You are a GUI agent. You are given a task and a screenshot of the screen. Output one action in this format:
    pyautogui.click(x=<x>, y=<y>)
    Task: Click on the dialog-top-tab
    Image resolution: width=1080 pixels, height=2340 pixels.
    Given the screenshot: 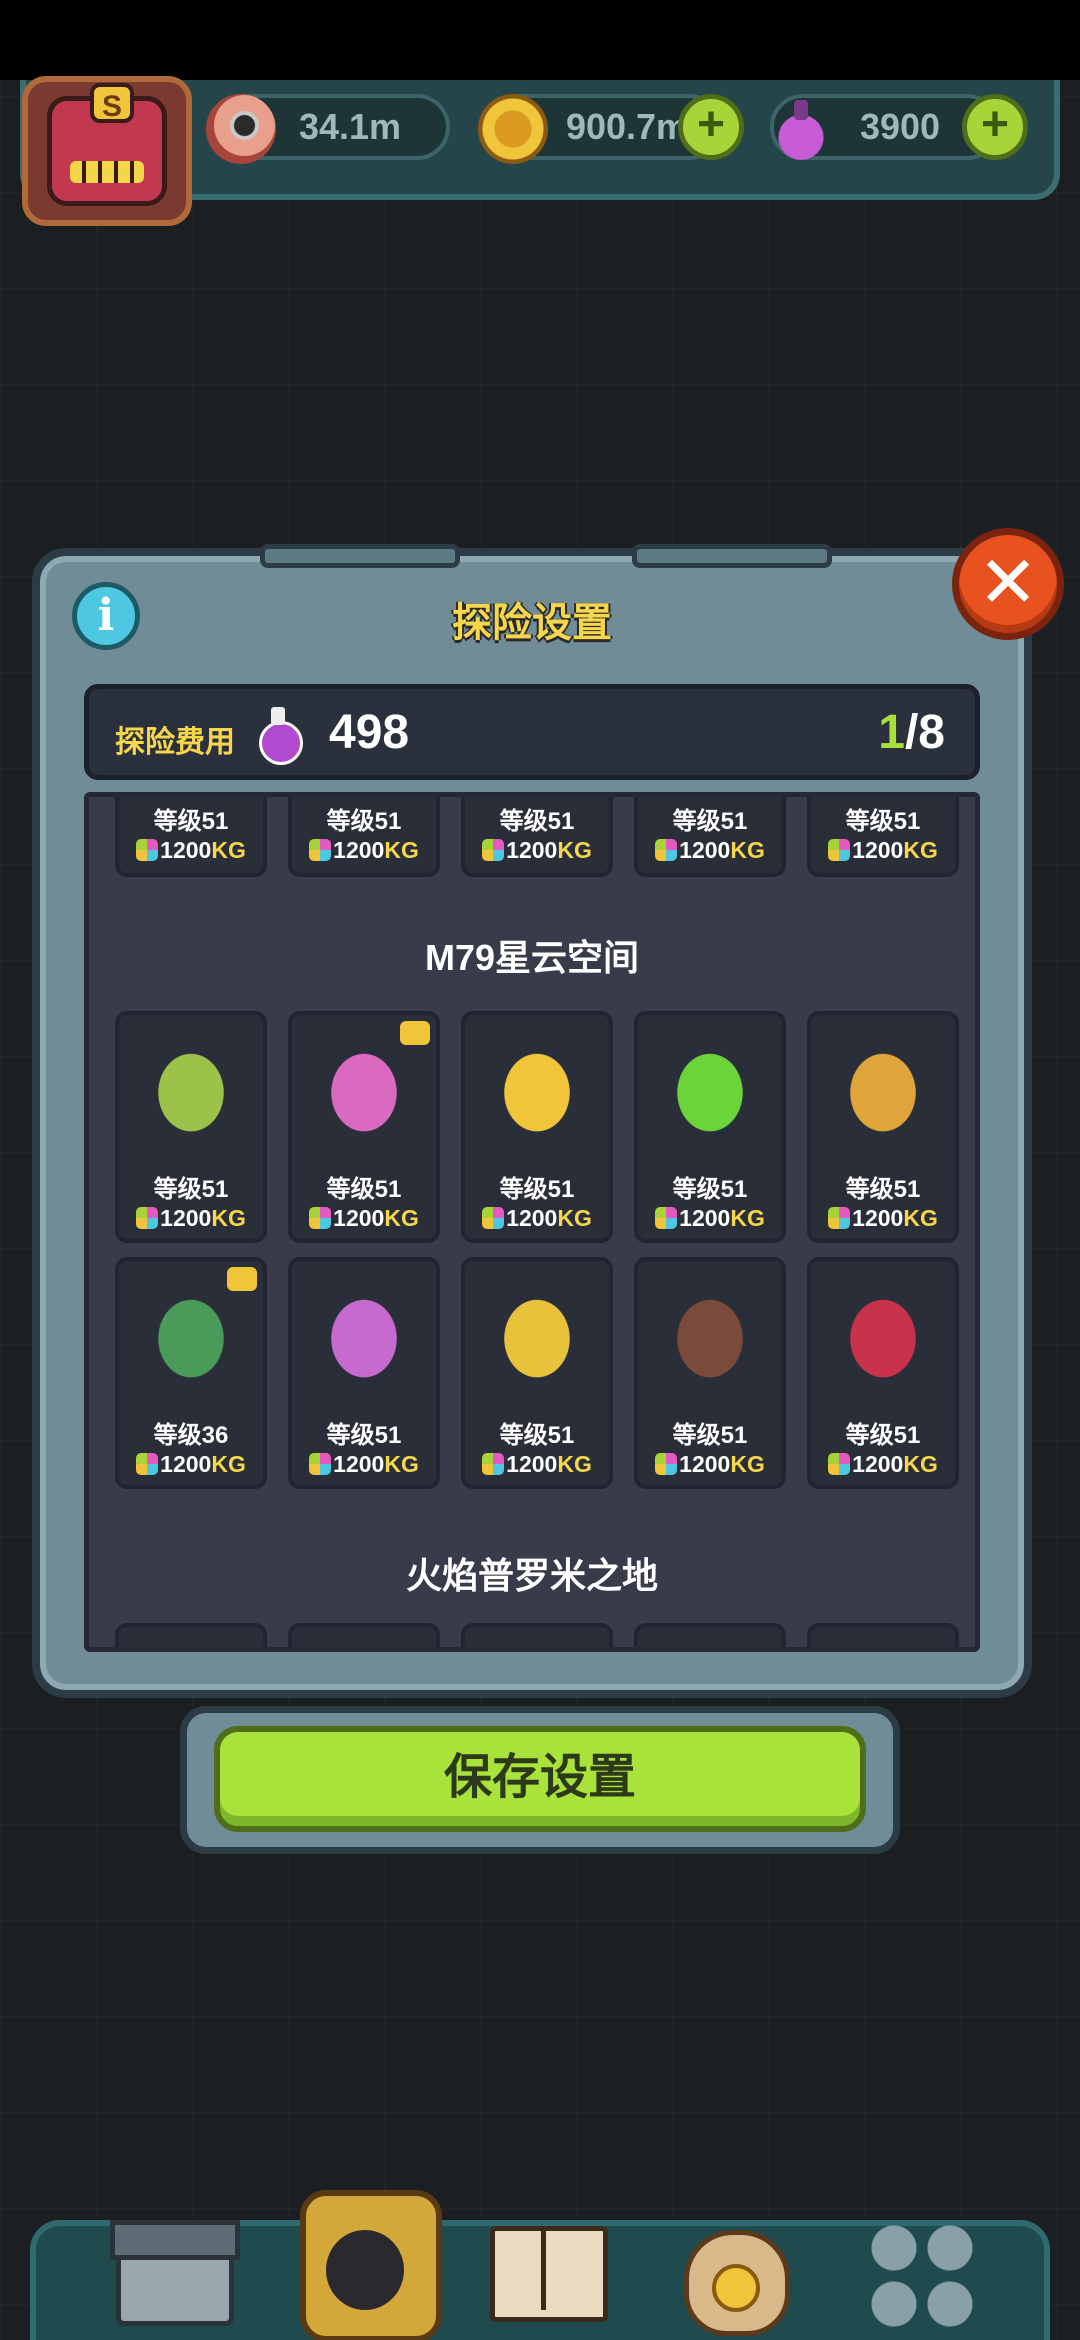 What is the action you would take?
    pyautogui.click(x=360, y=556)
    